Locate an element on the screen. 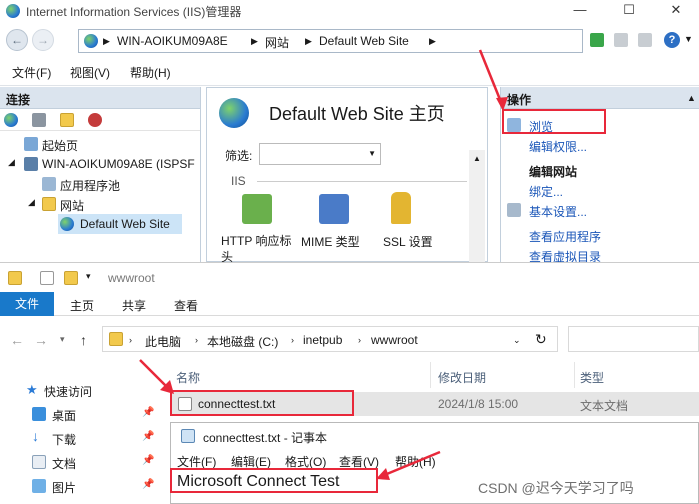 This screenshot has width=699, height=504. arrow-to-content is located at coordinates (411, 464).